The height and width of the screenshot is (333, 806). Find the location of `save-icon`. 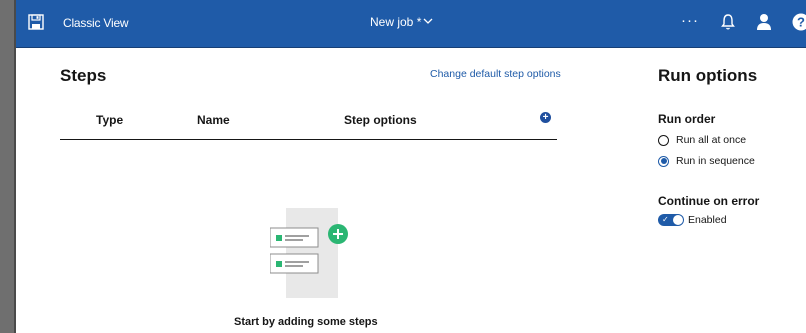

save-icon is located at coordinates (36, 22).